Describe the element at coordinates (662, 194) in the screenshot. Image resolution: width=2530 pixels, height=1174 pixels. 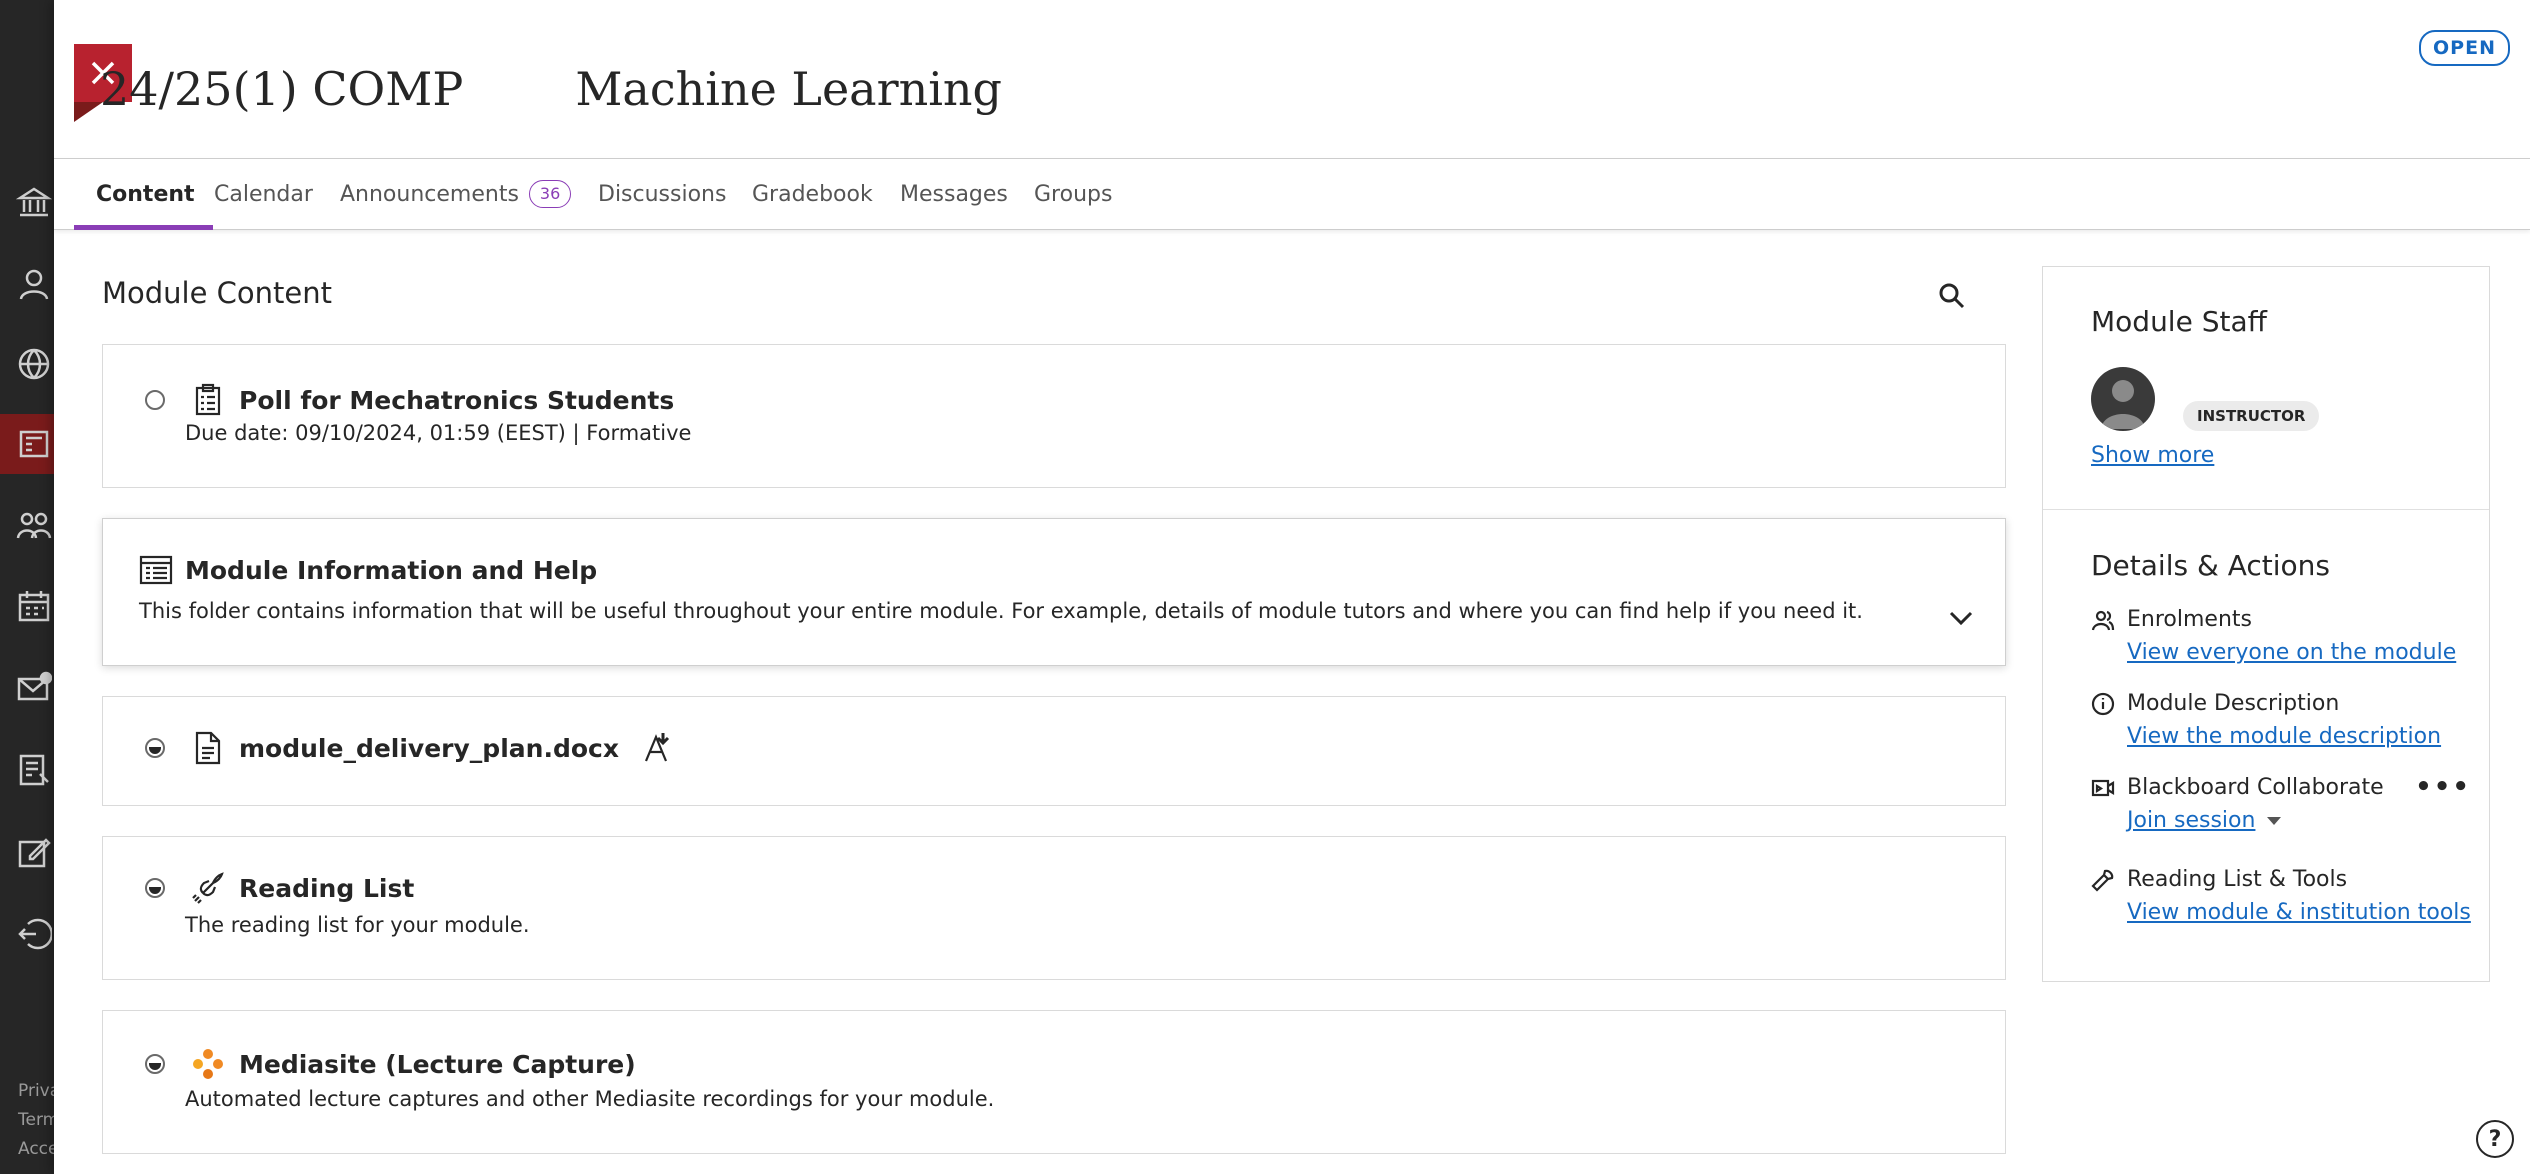
I see `tab-discussions: Discussions` at that location.